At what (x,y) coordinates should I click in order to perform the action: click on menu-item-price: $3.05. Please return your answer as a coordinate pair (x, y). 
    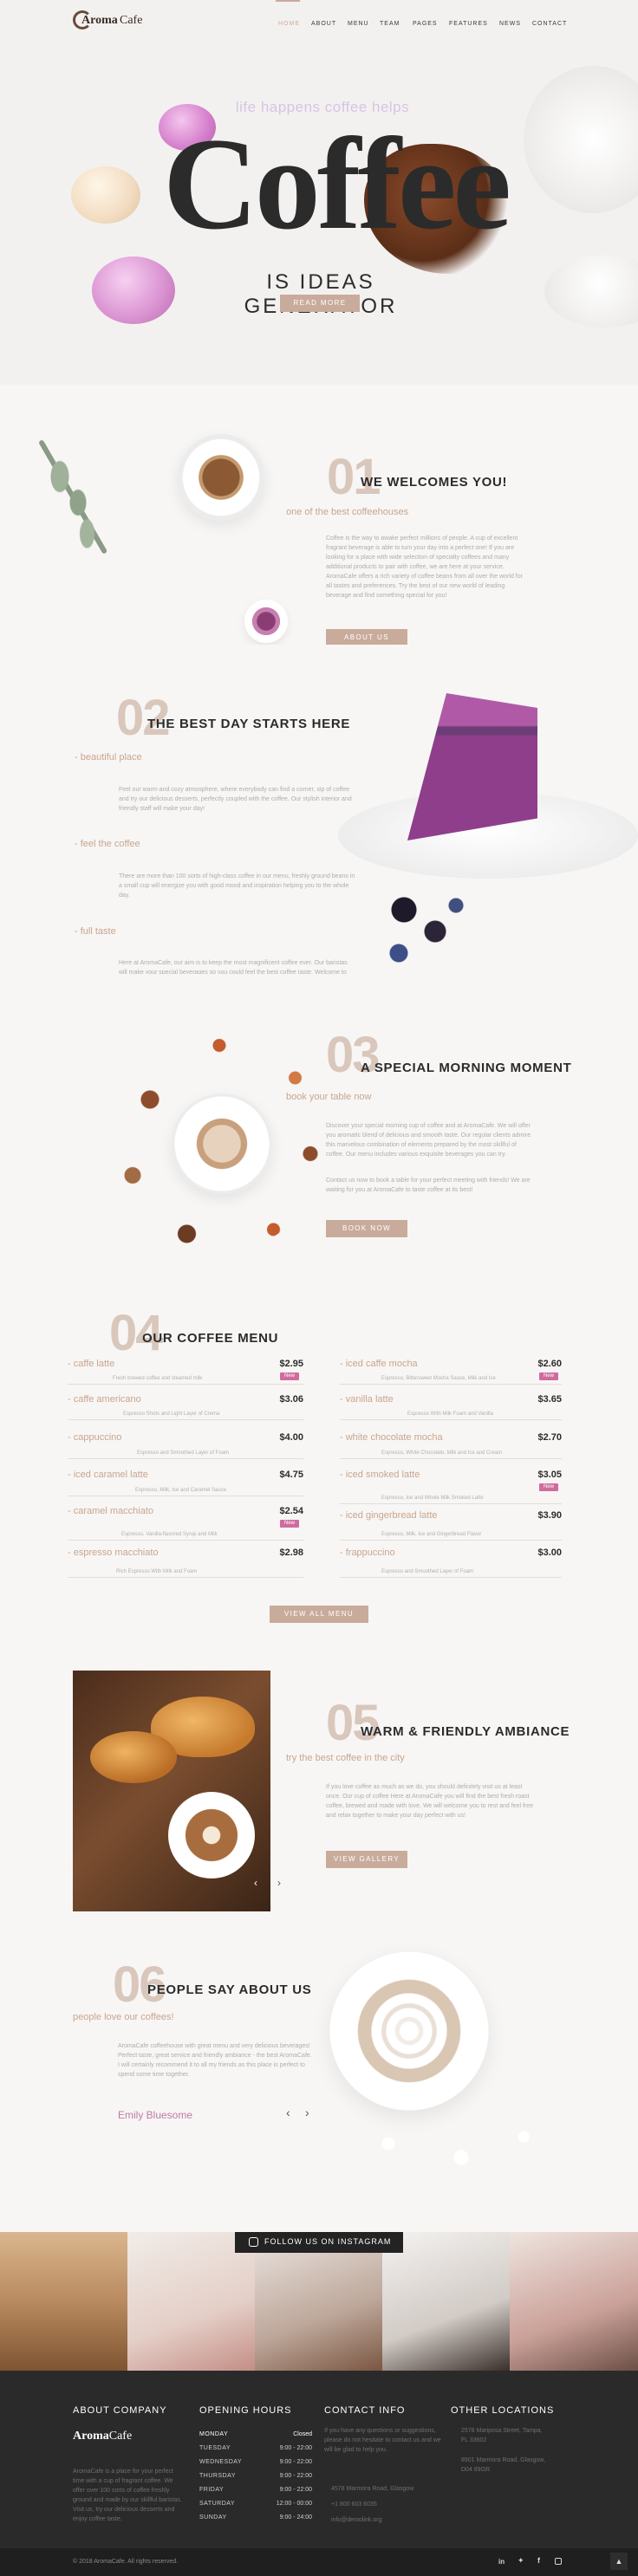
    Looking at the image, I should click on (549, 1475).